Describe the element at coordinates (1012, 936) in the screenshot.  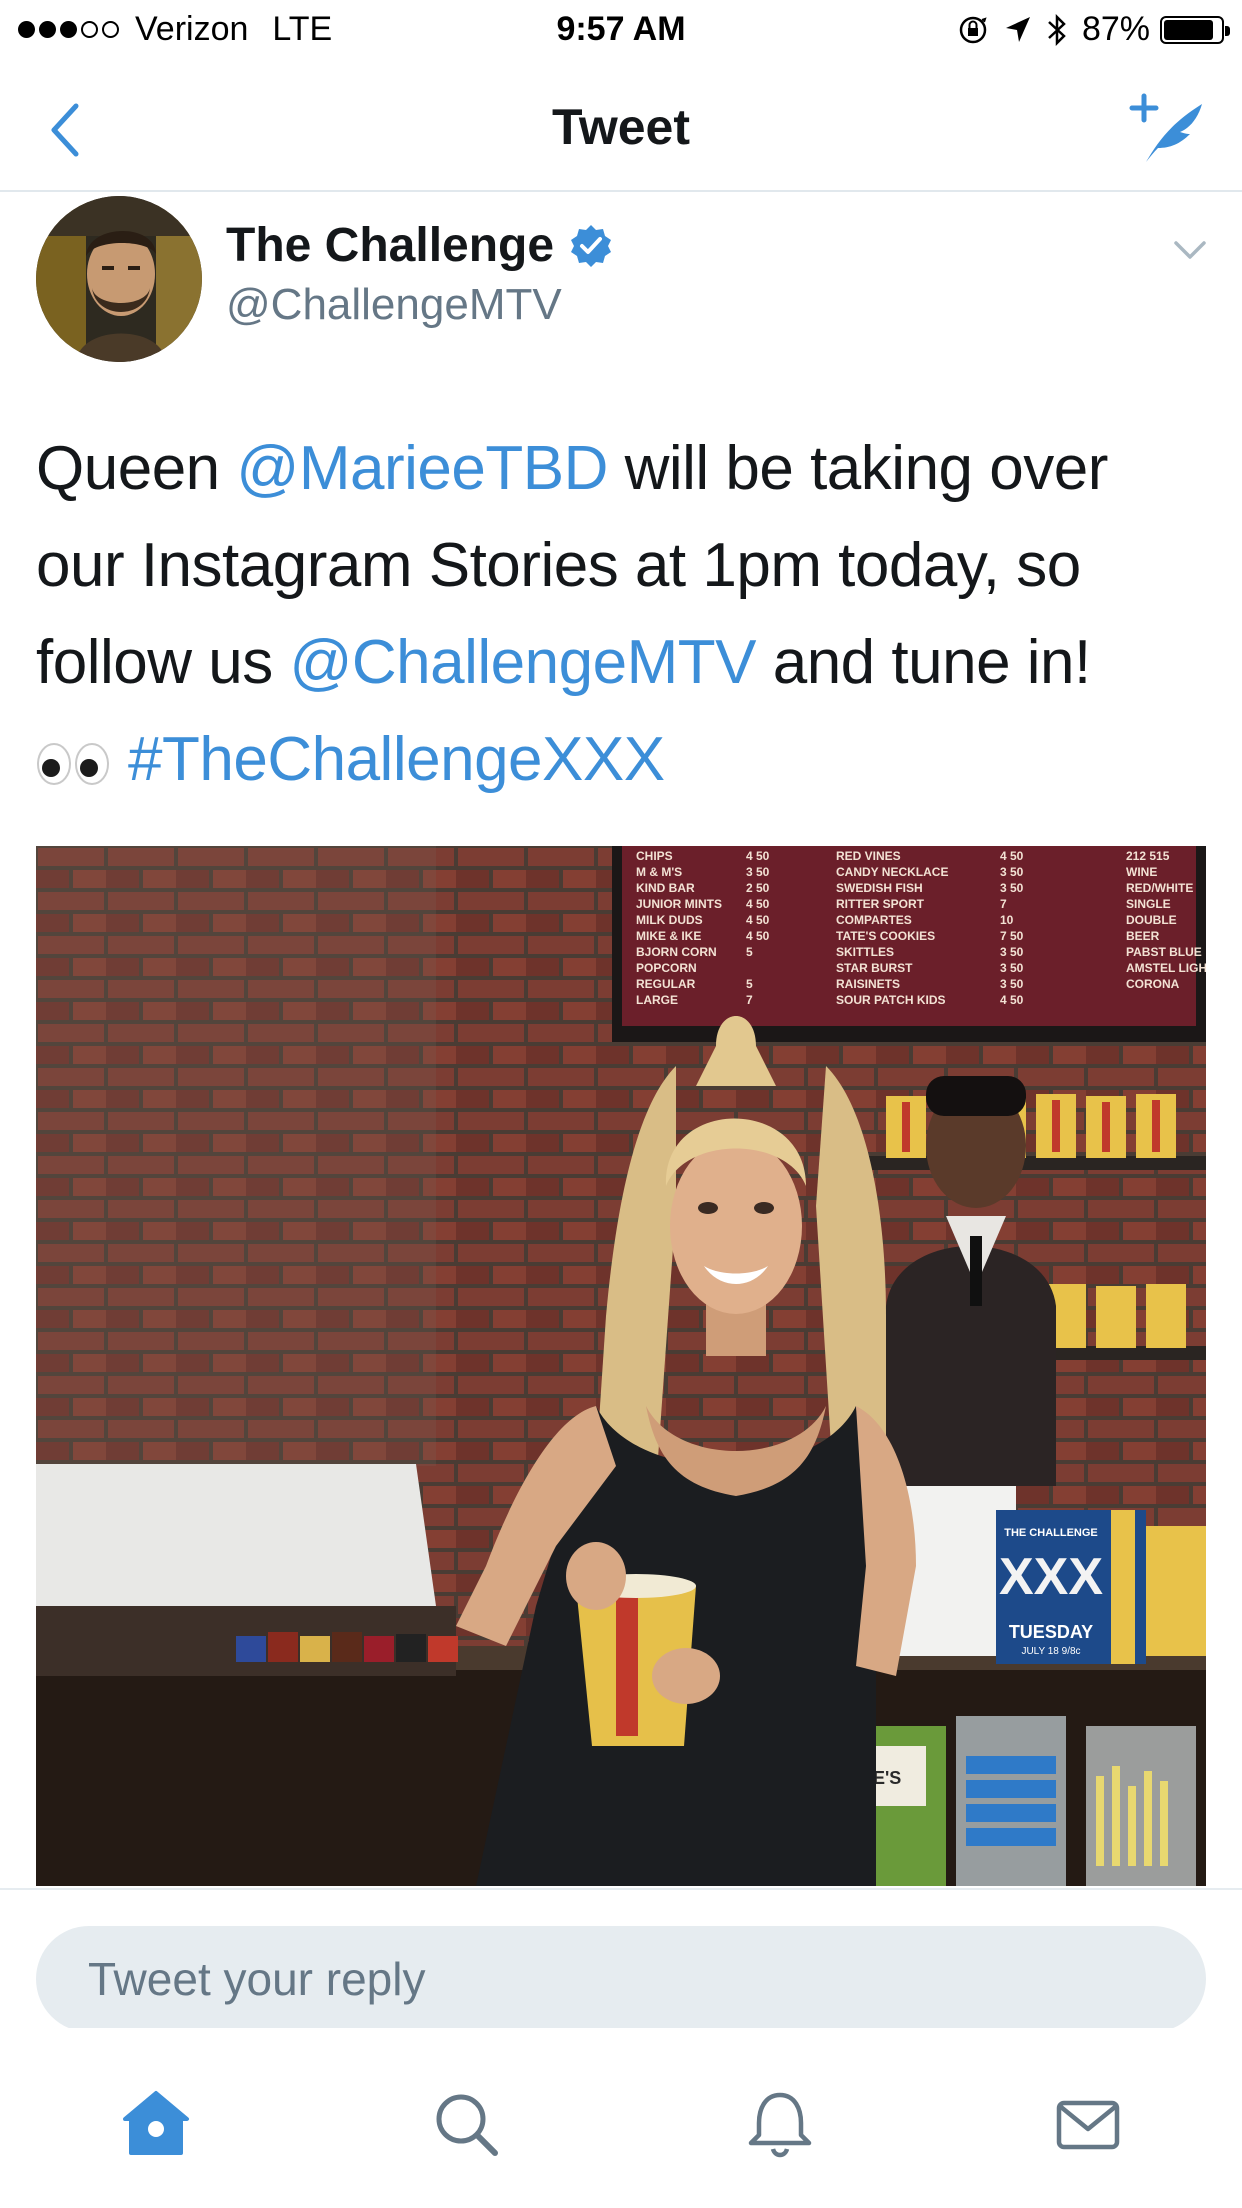
I see `menu-price: 7 50` at that location.